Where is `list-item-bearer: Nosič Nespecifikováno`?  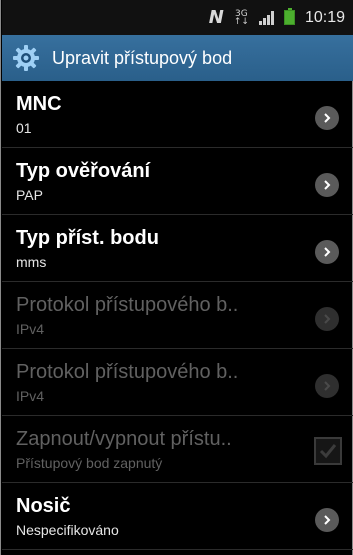
list-item-bearer: Nosič Nespecifikováno is located at coordinates (177, 516).